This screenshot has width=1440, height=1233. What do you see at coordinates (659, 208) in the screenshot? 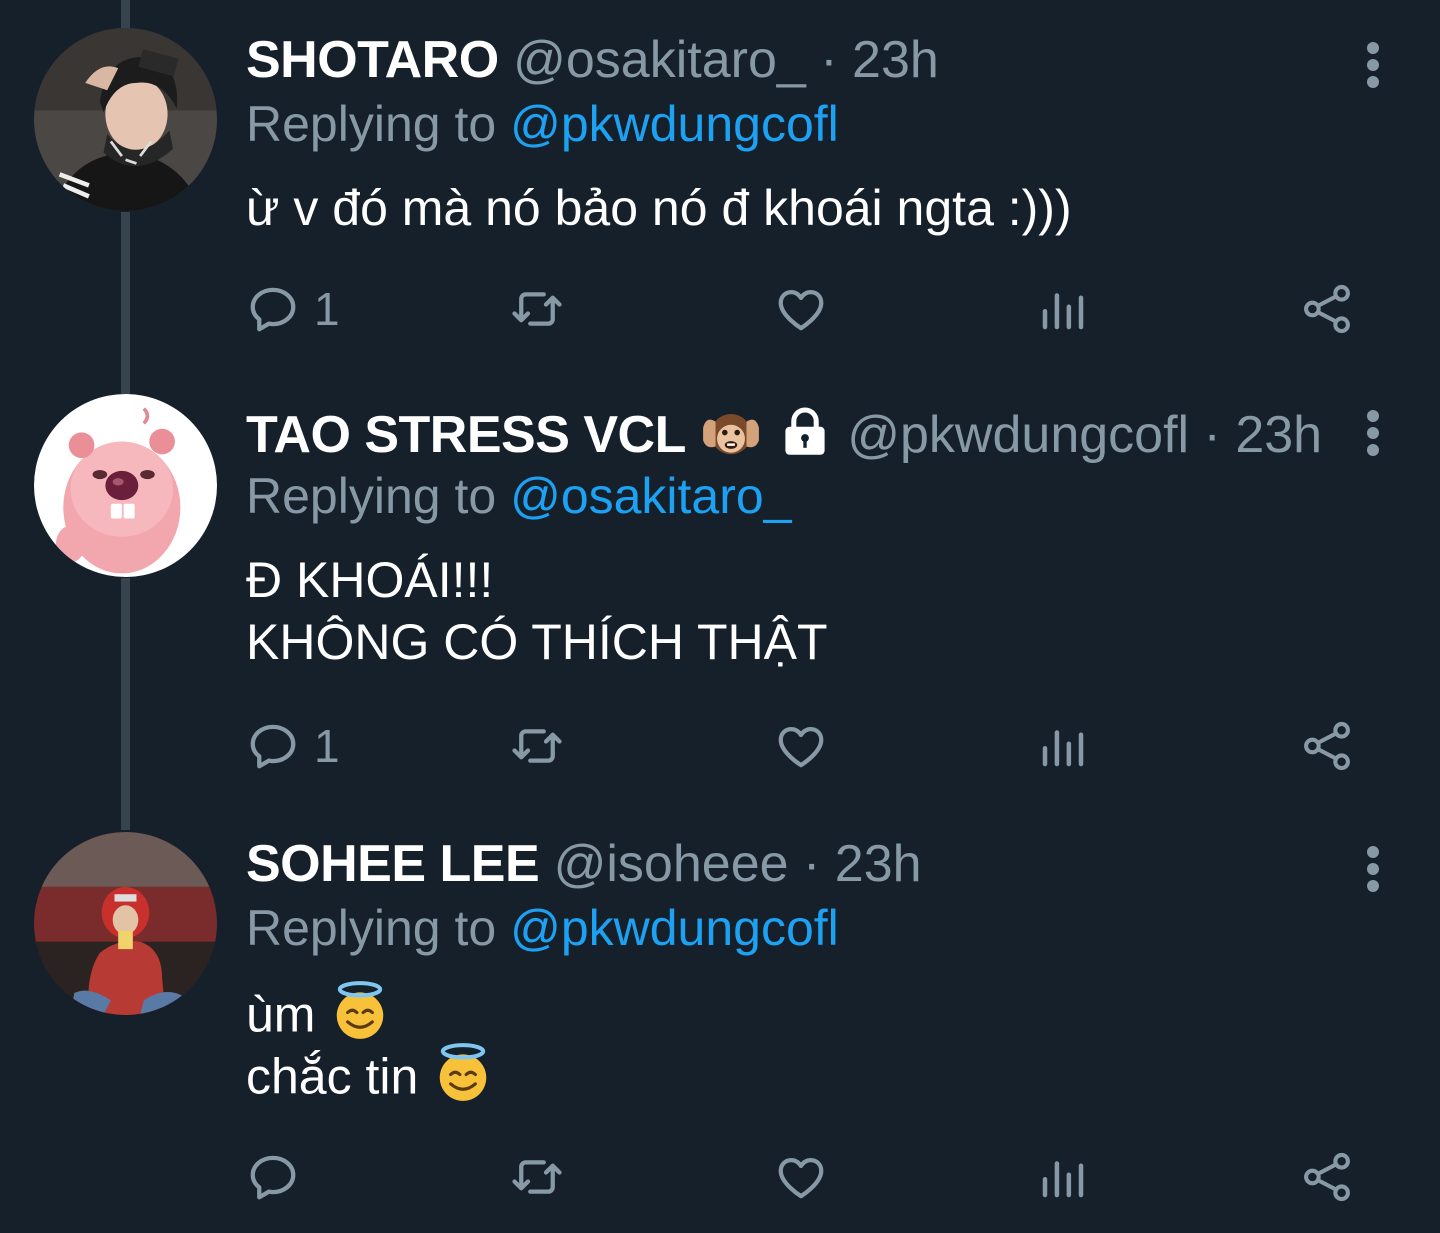
I see `tweet-text: ừ v đó mà nó bảo nó đ khoái ngta :)))` at bounding box center [659, 208].